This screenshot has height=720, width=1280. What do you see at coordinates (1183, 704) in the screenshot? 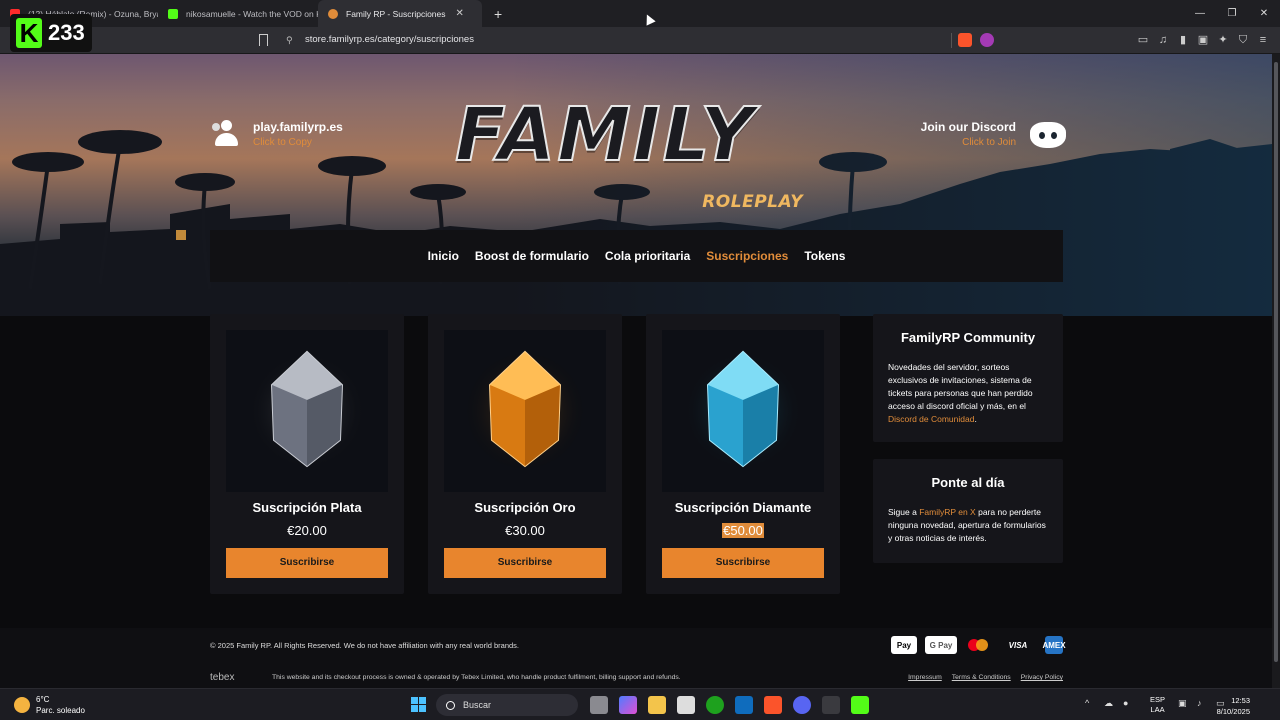
I see `network-icon: ▣` at bounding box center [1183, 704].